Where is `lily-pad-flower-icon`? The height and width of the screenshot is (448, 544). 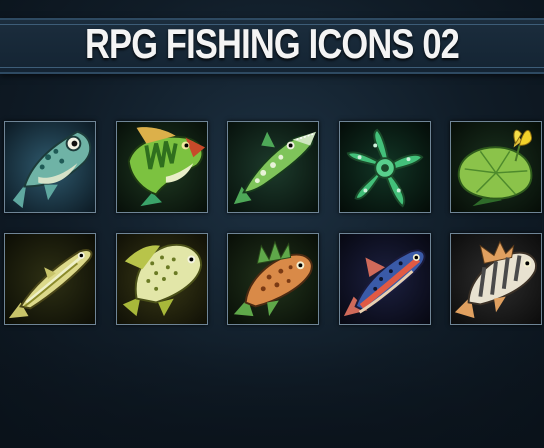 lily-pad-flower-icon is located at coordinates (496, 167).